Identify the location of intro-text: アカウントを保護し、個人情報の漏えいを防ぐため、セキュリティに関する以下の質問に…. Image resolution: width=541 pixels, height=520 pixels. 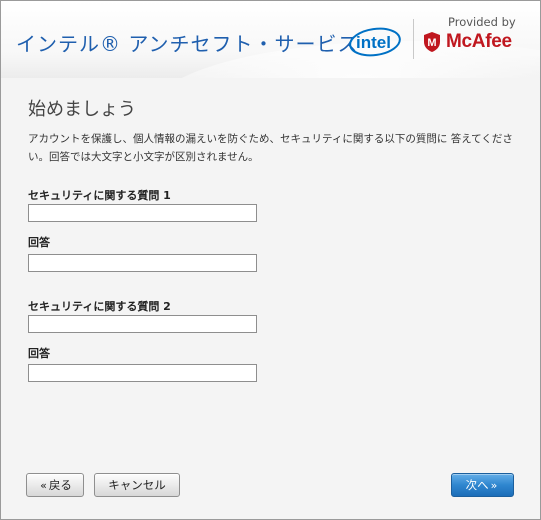
(270, 148).